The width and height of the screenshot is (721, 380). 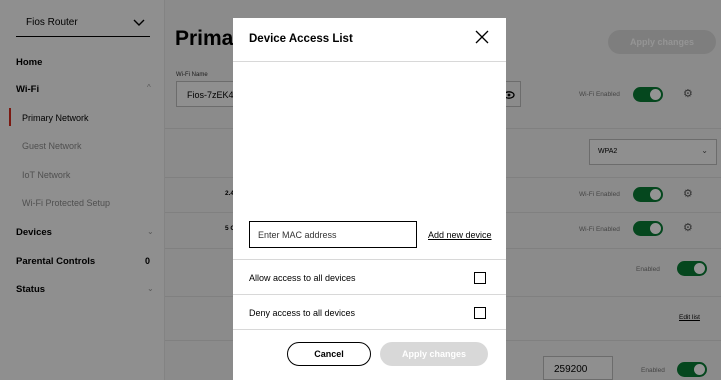 I want to click on apply-changes-button: Apply changes, so click(x=434, y=354).